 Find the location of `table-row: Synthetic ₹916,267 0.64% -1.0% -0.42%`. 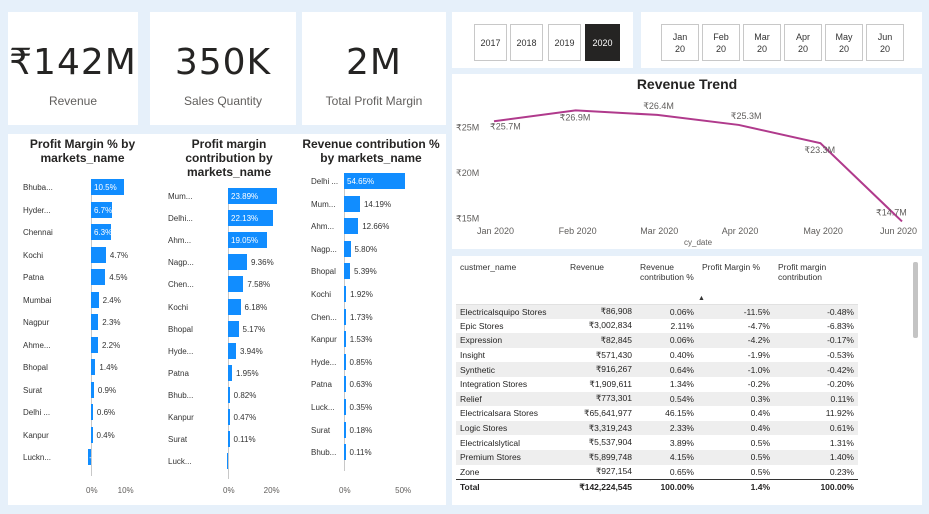

table-row: Synthetic ₹916,267 0.64% -1.0% -0.42% is located at coordinates (657, 369).